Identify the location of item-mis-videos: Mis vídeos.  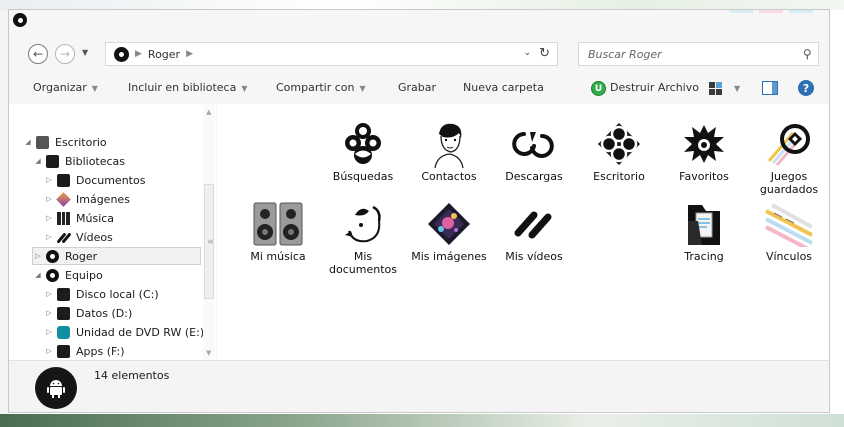
(534, 231).